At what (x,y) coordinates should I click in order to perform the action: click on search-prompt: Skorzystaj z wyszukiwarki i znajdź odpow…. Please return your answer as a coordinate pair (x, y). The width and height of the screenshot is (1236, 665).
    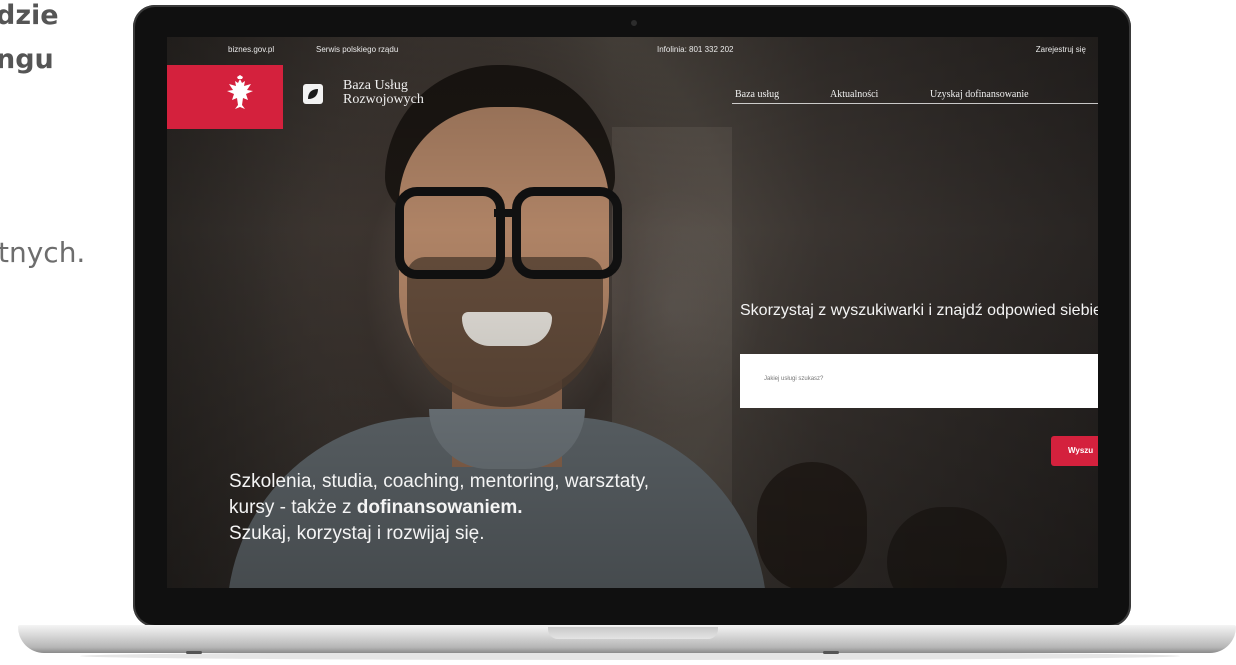
    Looking at the image, I should click on (919, 310).